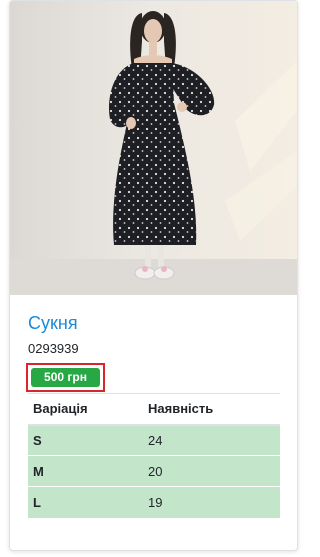  I want to click on table-row: S 24, so click(154, 440).